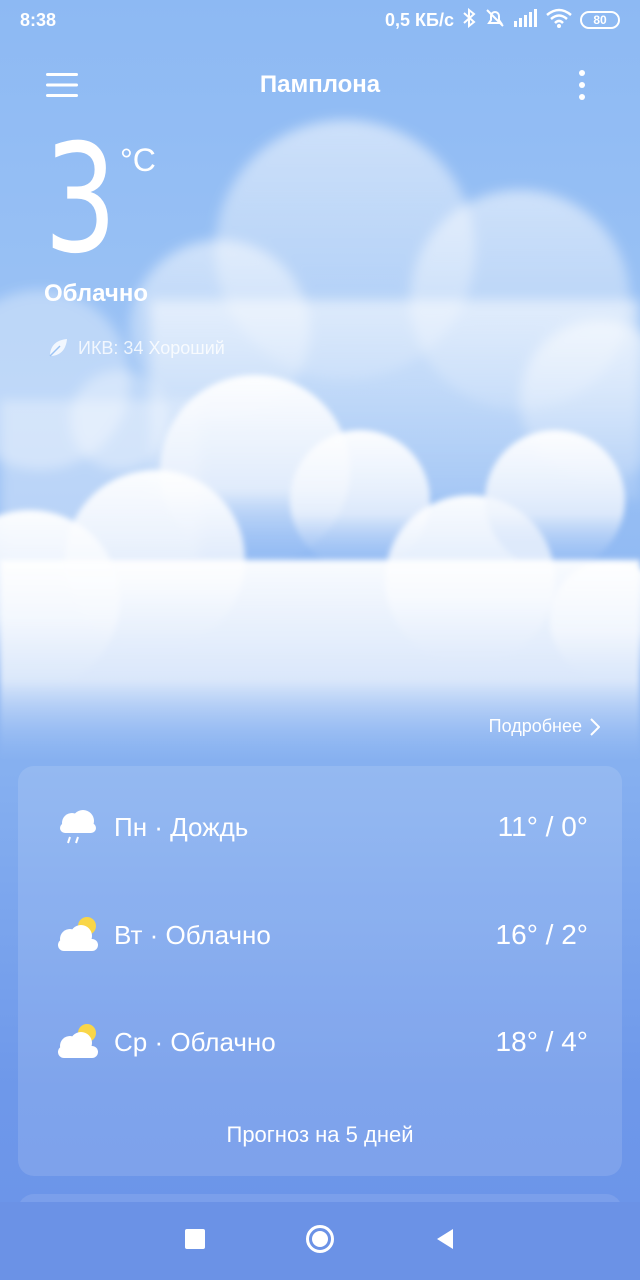  I want to click on details-link: Подробнее, so click(544, 726).